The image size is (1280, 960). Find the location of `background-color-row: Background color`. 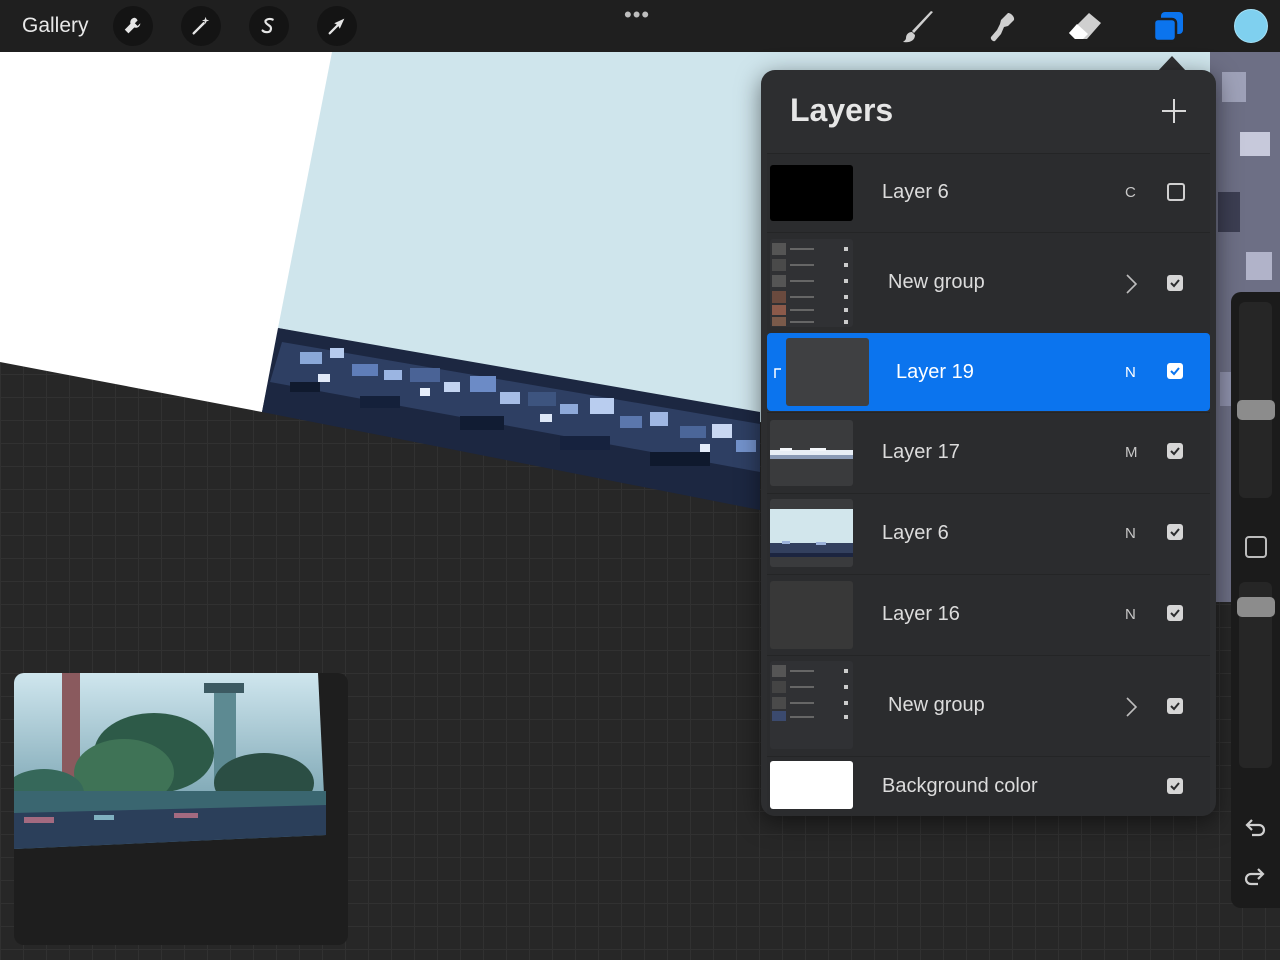

background-color-row: Background color is located at coordinates (988, 786).